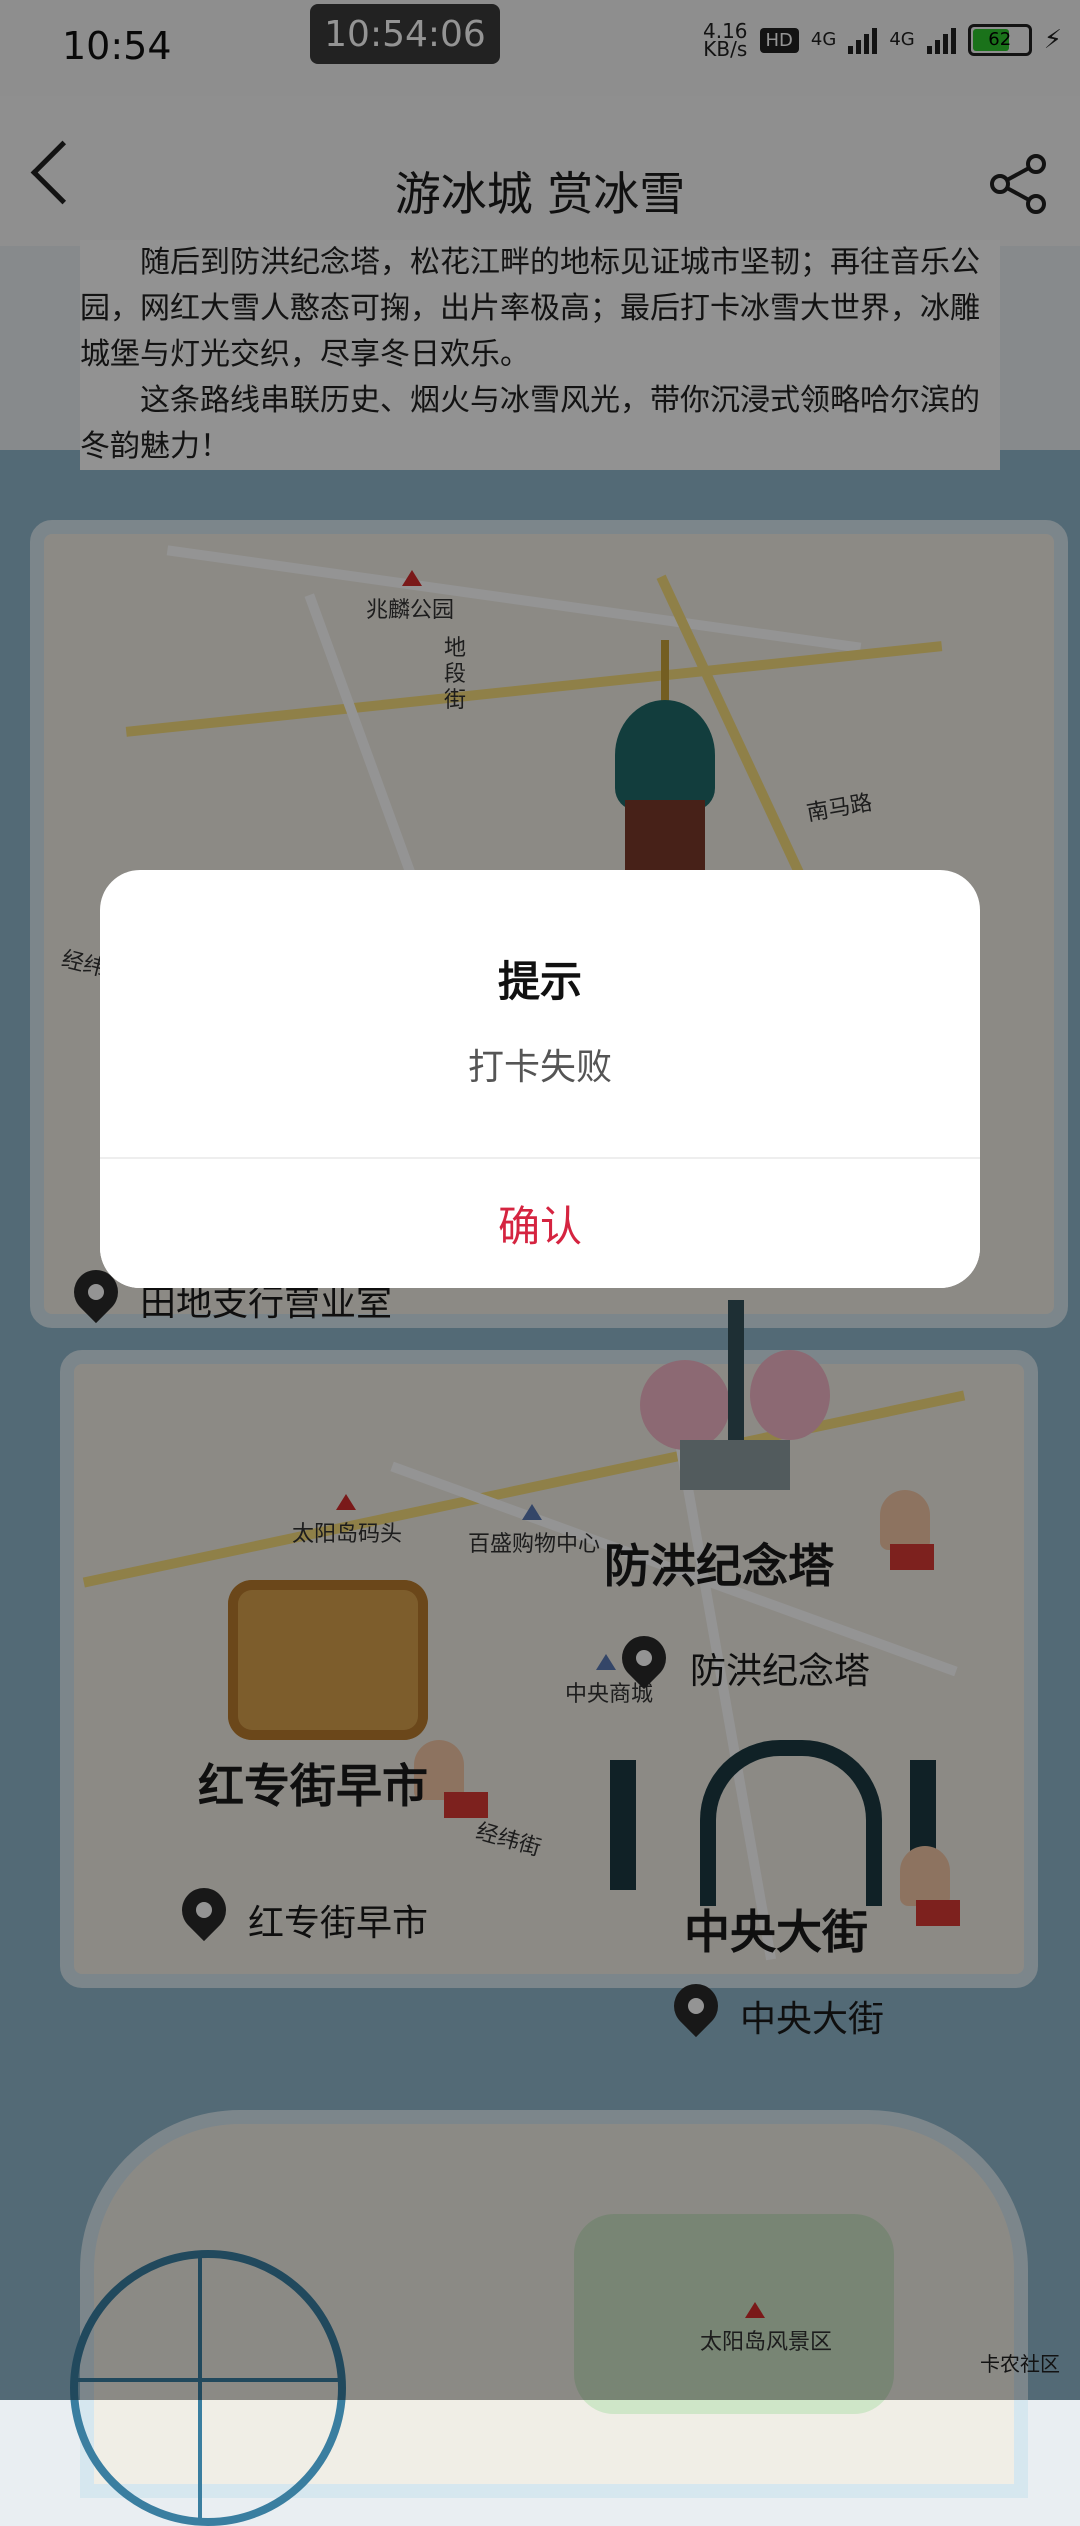  What do you see at coordinates (540, 1223) in the screenshot?
I see `confirm-button: 确认` at bounding box center [540, 1223].